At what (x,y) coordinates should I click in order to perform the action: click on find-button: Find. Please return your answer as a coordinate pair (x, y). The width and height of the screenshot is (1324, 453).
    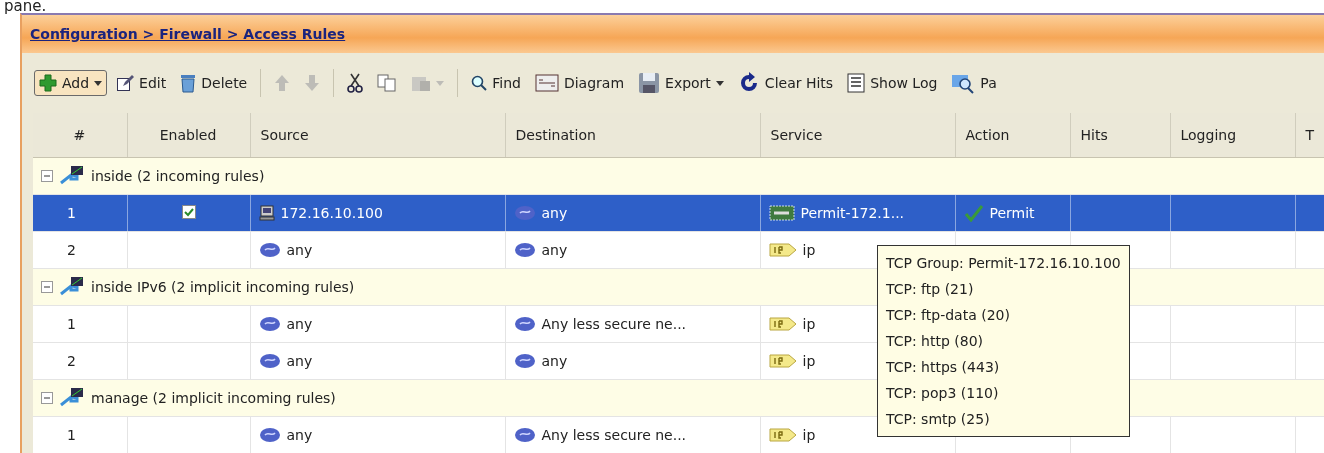
    Looking at the image, I should click on (496, 83).